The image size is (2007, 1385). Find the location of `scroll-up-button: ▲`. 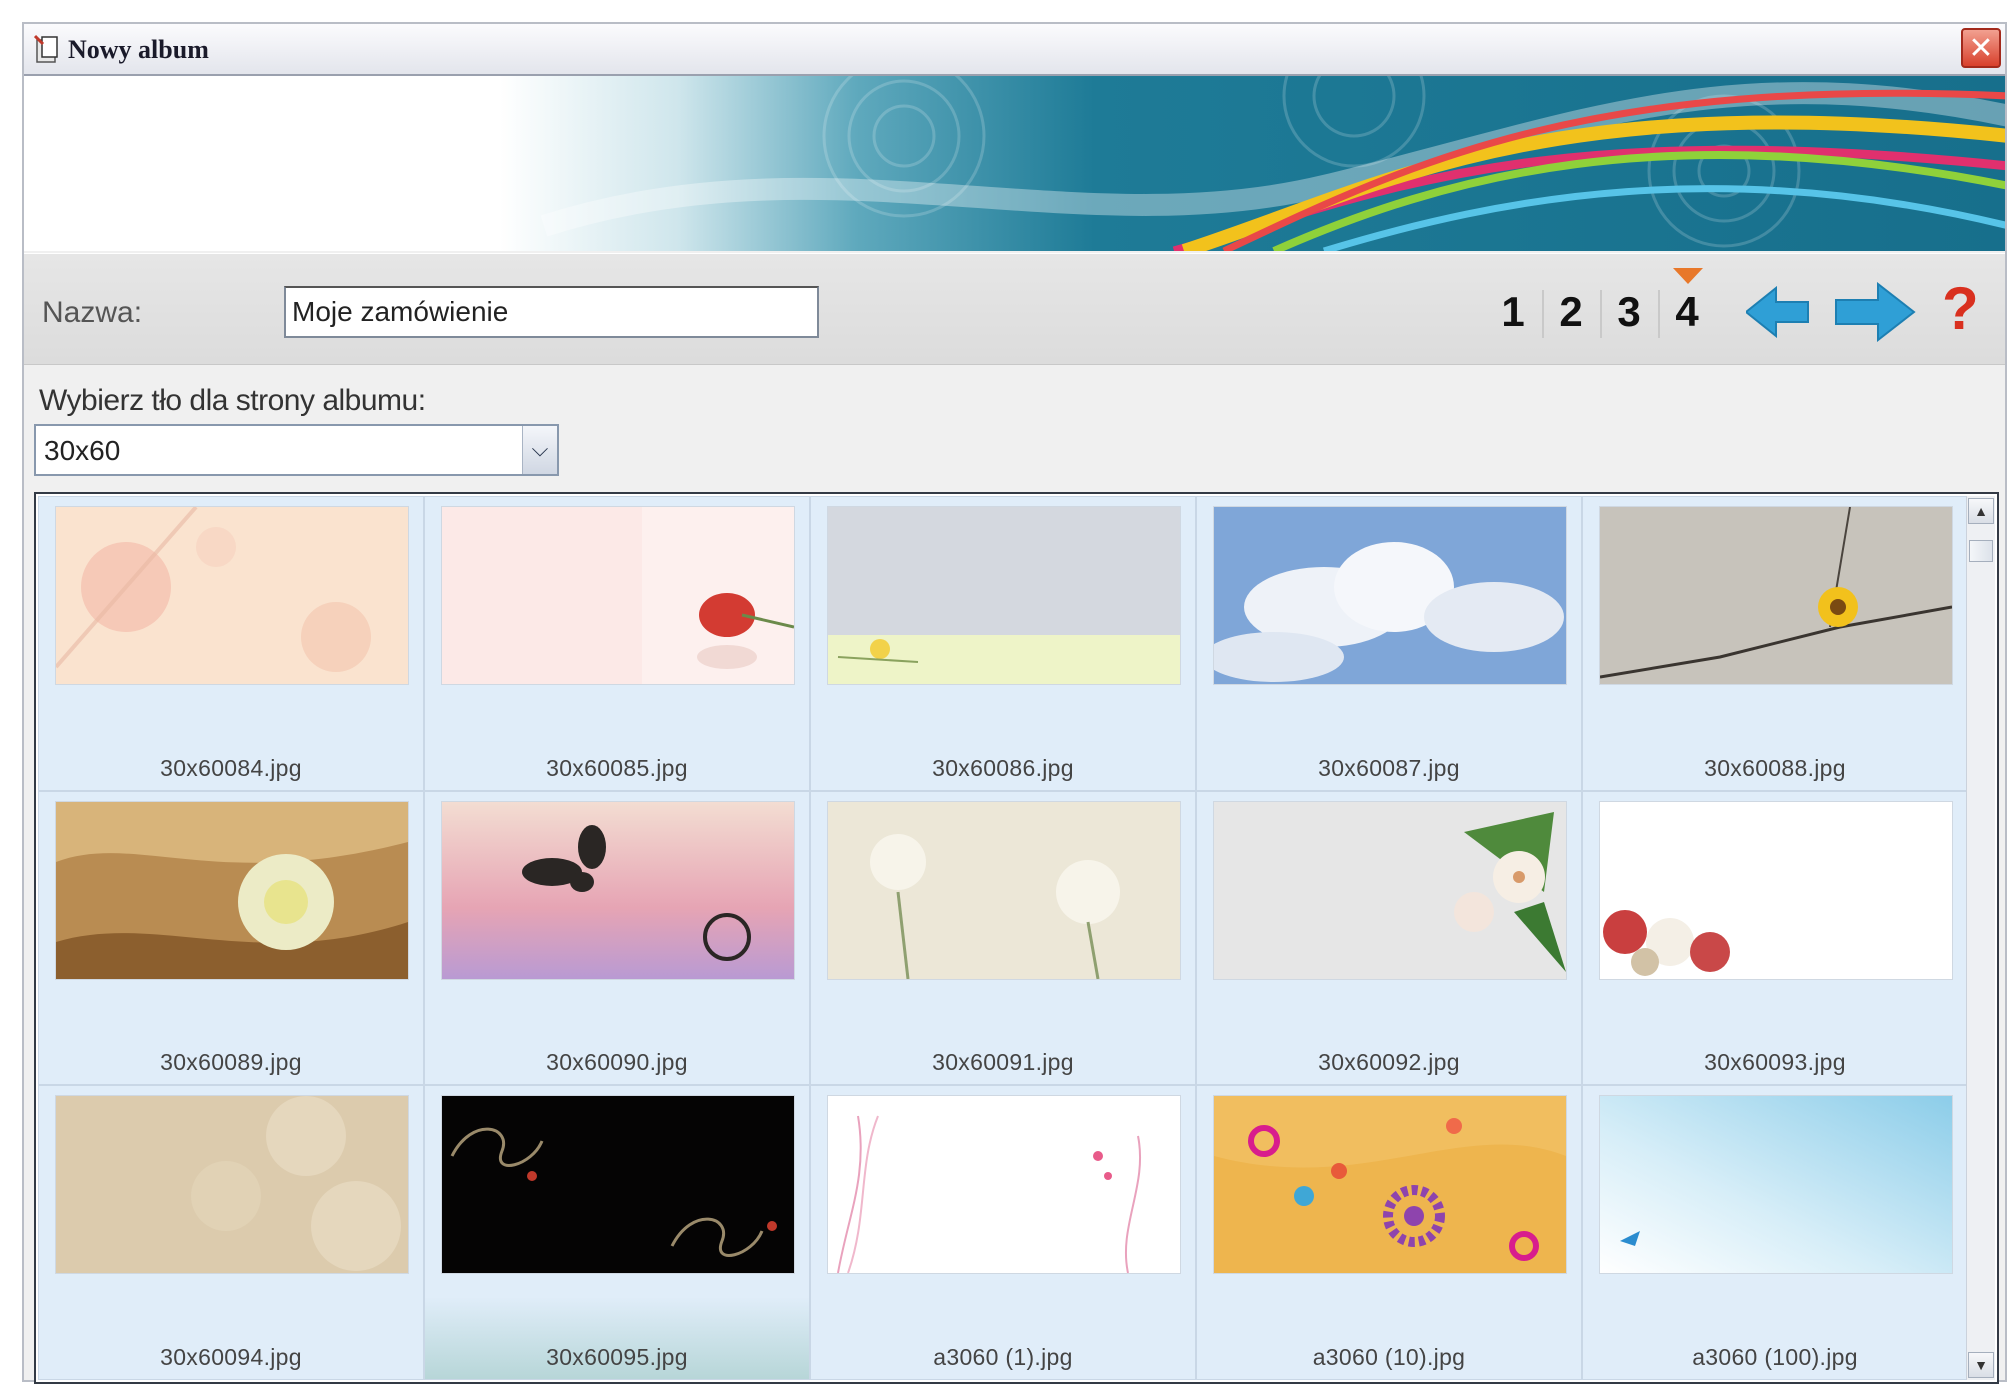

scroll-up-button: ▲ is located at coordinates (1981, 511).